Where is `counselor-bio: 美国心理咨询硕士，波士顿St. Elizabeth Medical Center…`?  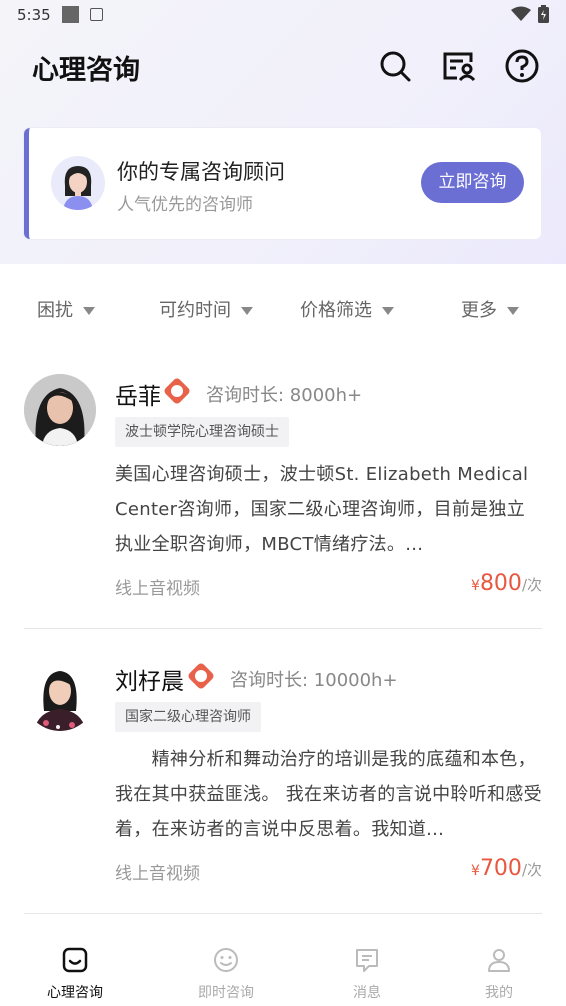 counselor-bio: 美国心理咨询硕士，波士顿St. Elizabeth Medical Center… is located at coordinates (322, 509).